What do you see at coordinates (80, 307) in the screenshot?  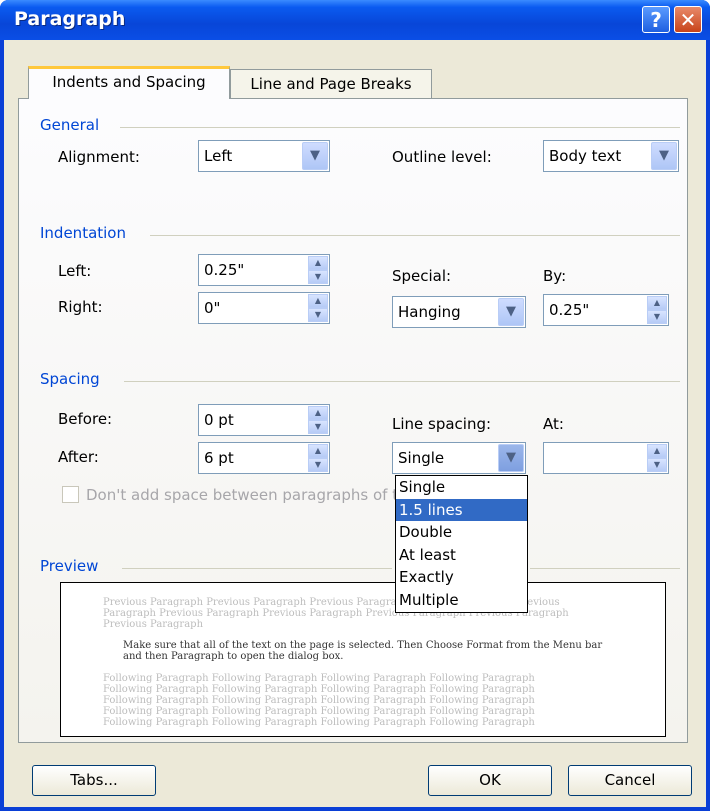 I see `right-indent-label: Right:` at bounding box center [80, 307].